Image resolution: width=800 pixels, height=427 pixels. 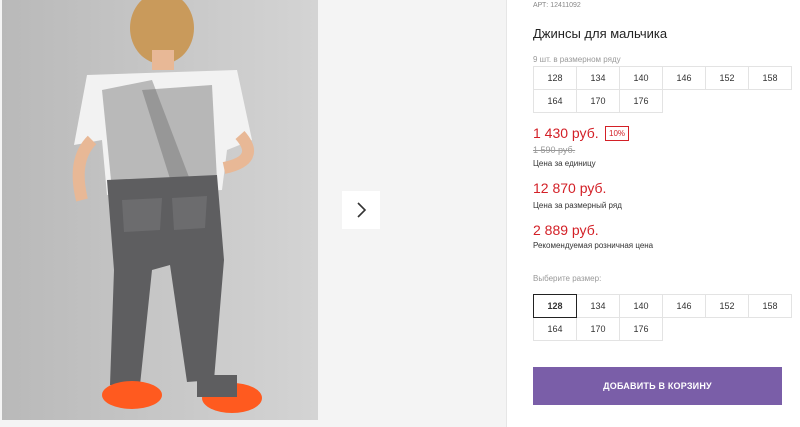 What do you see at coordinates (641, 78) in the screenshot?
I see `size-row-cell: 140` at bounding box center [641, 78].